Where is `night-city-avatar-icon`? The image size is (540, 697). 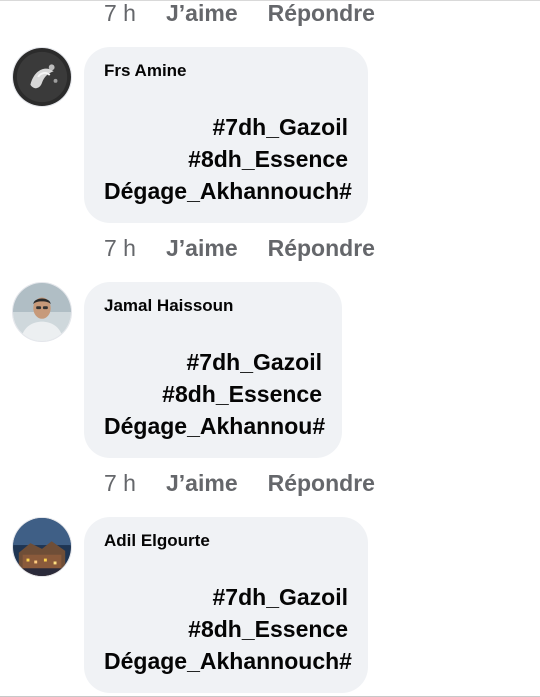
night-city-avatar-icon is located at coordinates (42, 547).